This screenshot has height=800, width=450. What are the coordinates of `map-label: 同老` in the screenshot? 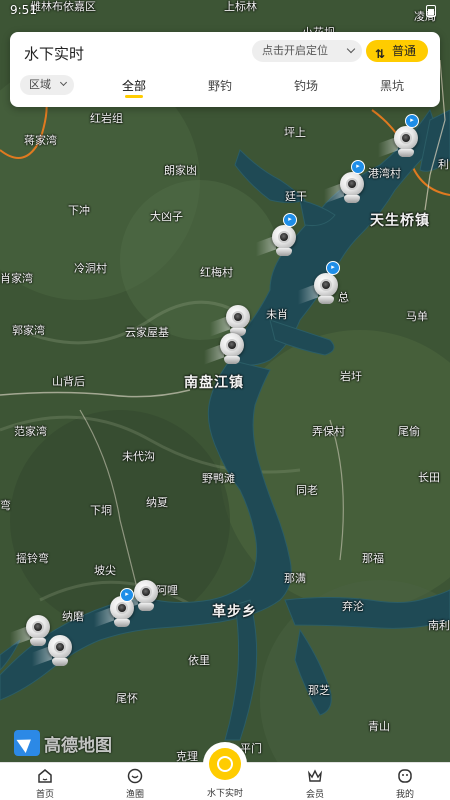 It's located at (307, 490).